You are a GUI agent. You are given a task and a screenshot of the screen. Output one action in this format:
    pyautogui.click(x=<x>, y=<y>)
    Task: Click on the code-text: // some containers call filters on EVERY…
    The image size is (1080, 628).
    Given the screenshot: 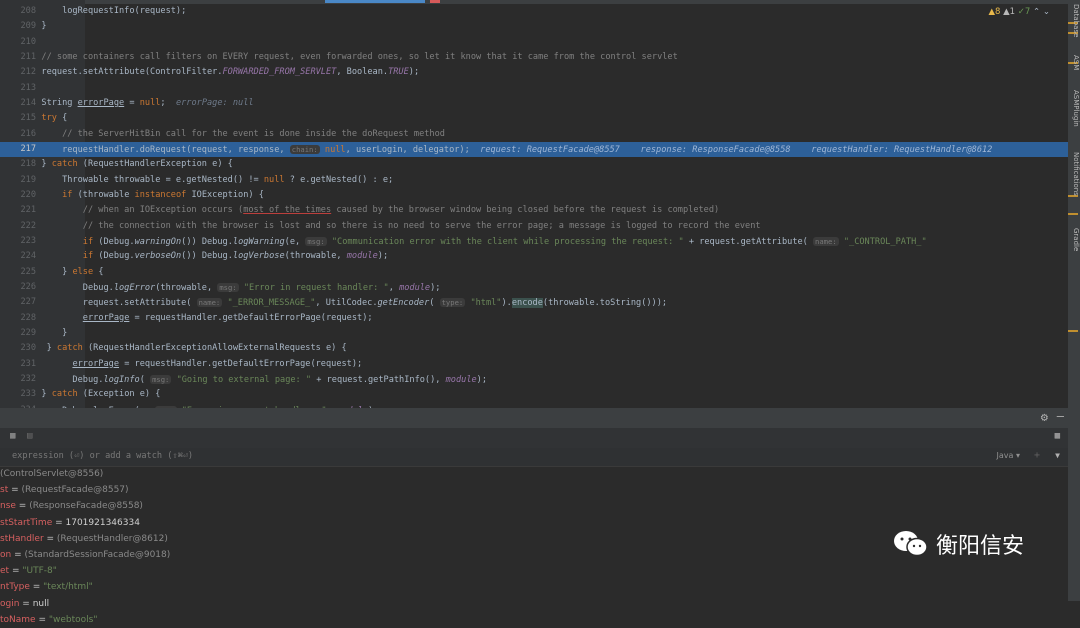 What is the action you would take?
    pyautogui.click(x=338, y=57)
    